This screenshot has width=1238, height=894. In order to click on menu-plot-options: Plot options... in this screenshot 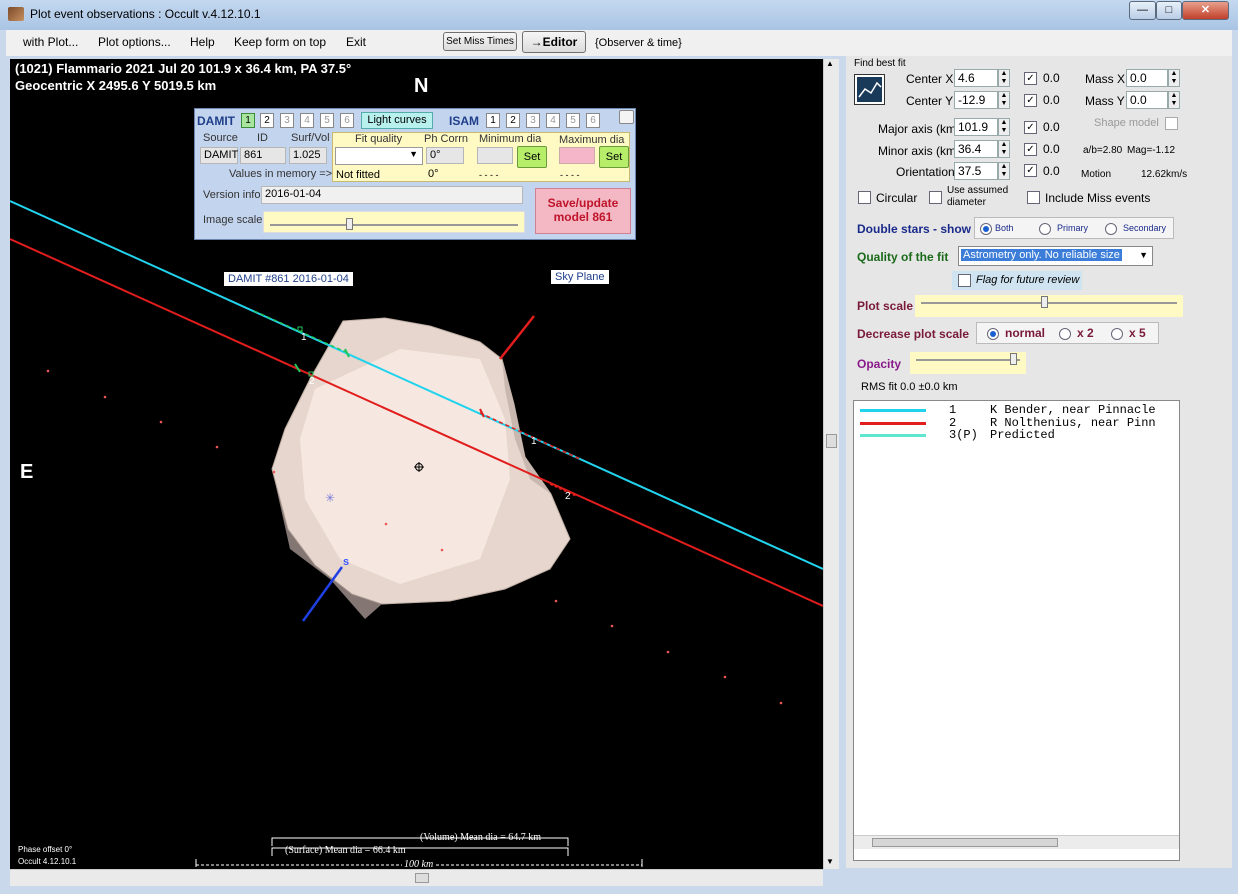, I will do `click(134, 42)`.